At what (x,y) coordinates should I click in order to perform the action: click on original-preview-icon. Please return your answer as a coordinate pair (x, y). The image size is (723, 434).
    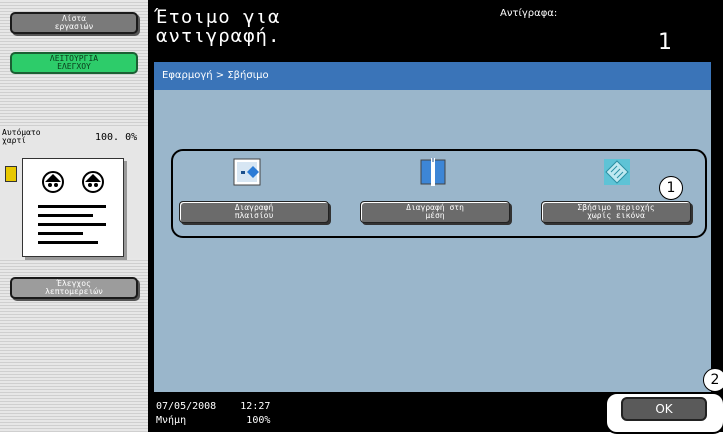
    Looking at the image, I should click on (72, 207).